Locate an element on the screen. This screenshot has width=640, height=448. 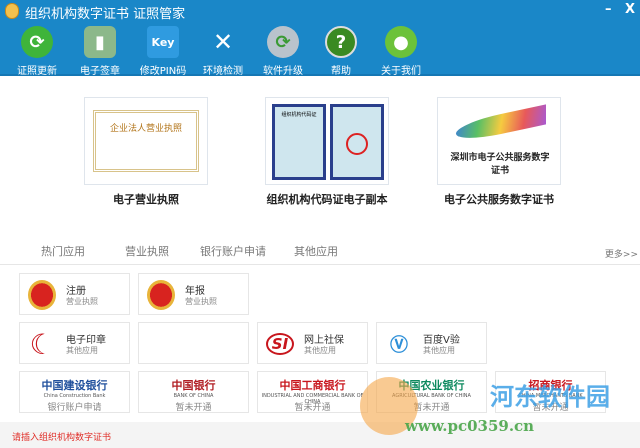
tab-other-apps: 其他应用 is located at coordinates (316, 251).